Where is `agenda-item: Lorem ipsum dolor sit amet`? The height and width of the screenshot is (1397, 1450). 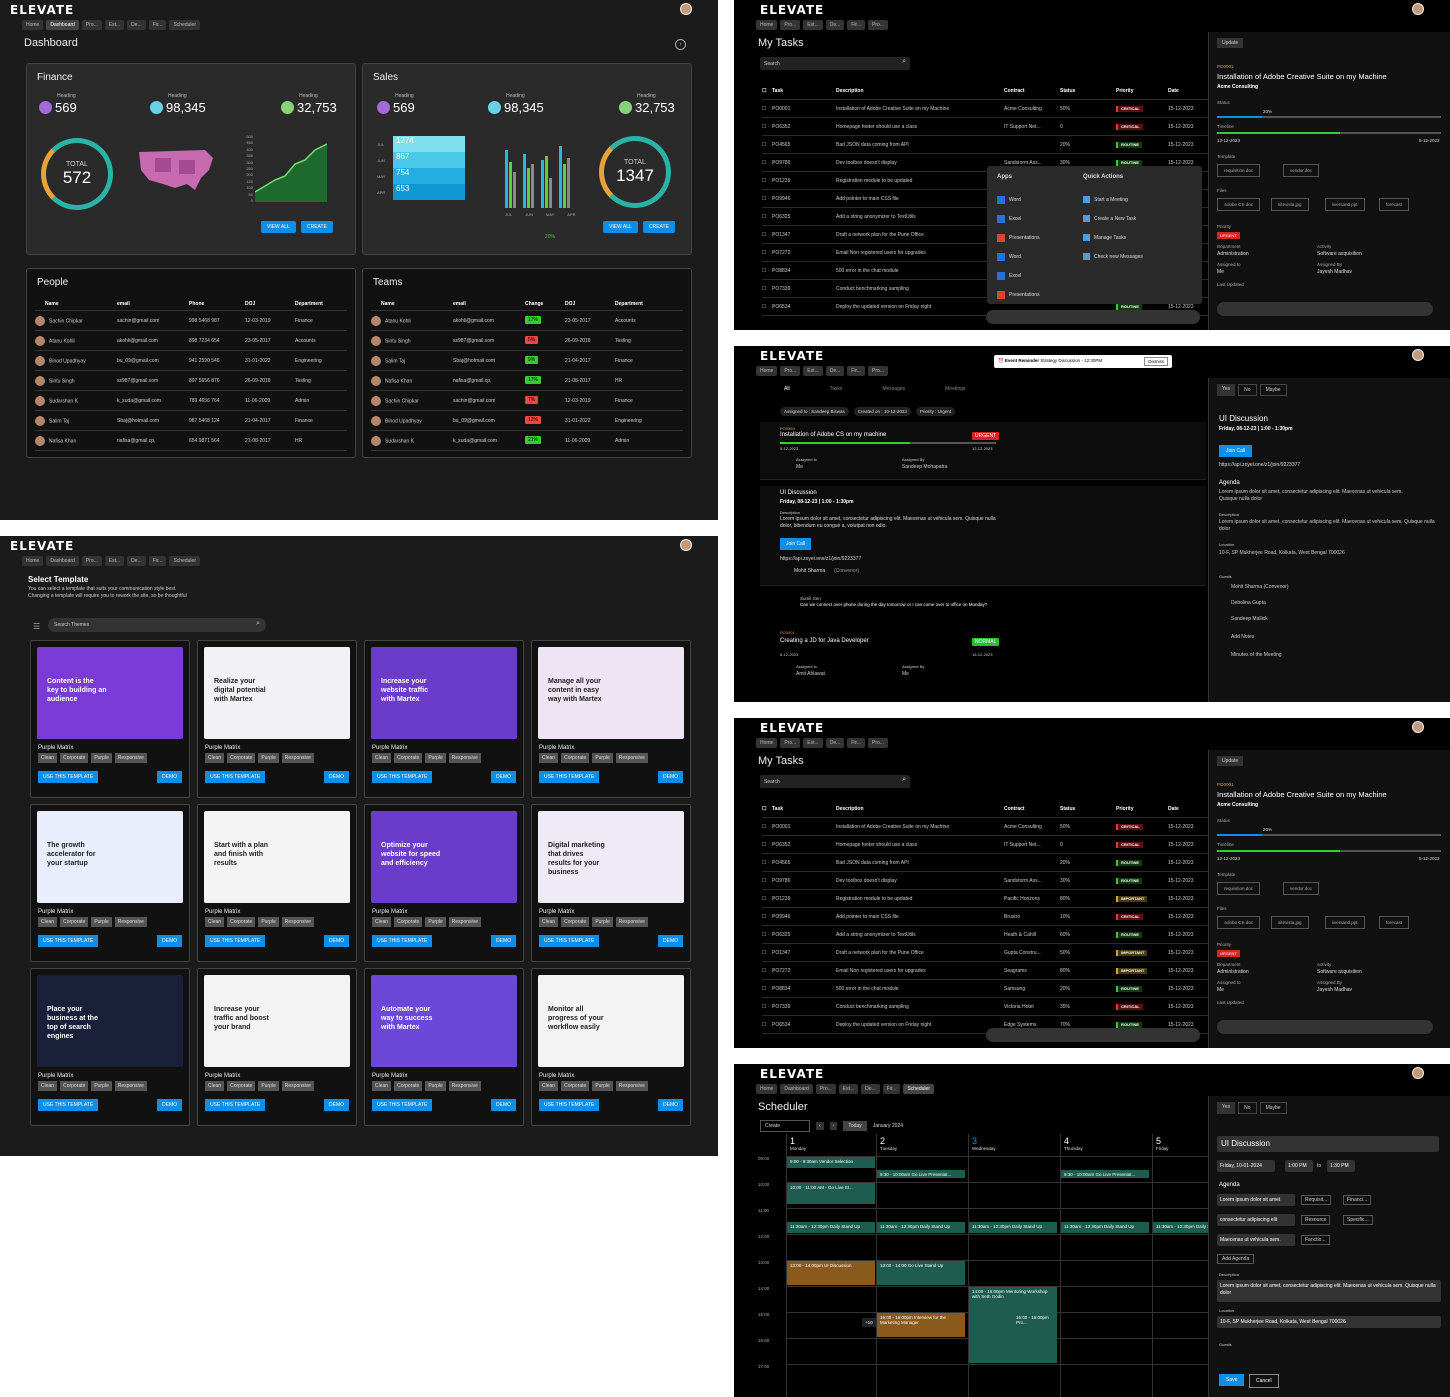
agenda-item: Lorem ipsum dolor sit amet is located at coordinates (1256, 1200).